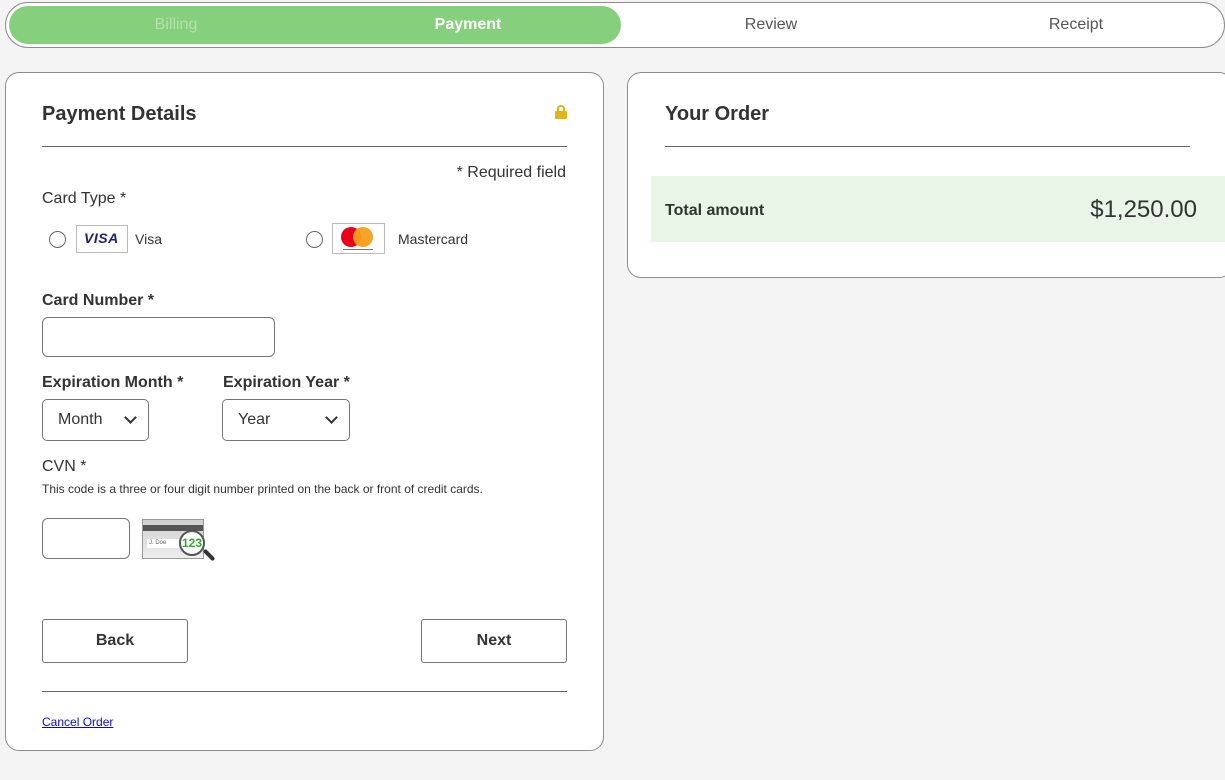  What do you see at coordinates (927, 146) in the screenshot?
I see `order-title-divider` at bounding box center [927, 146].